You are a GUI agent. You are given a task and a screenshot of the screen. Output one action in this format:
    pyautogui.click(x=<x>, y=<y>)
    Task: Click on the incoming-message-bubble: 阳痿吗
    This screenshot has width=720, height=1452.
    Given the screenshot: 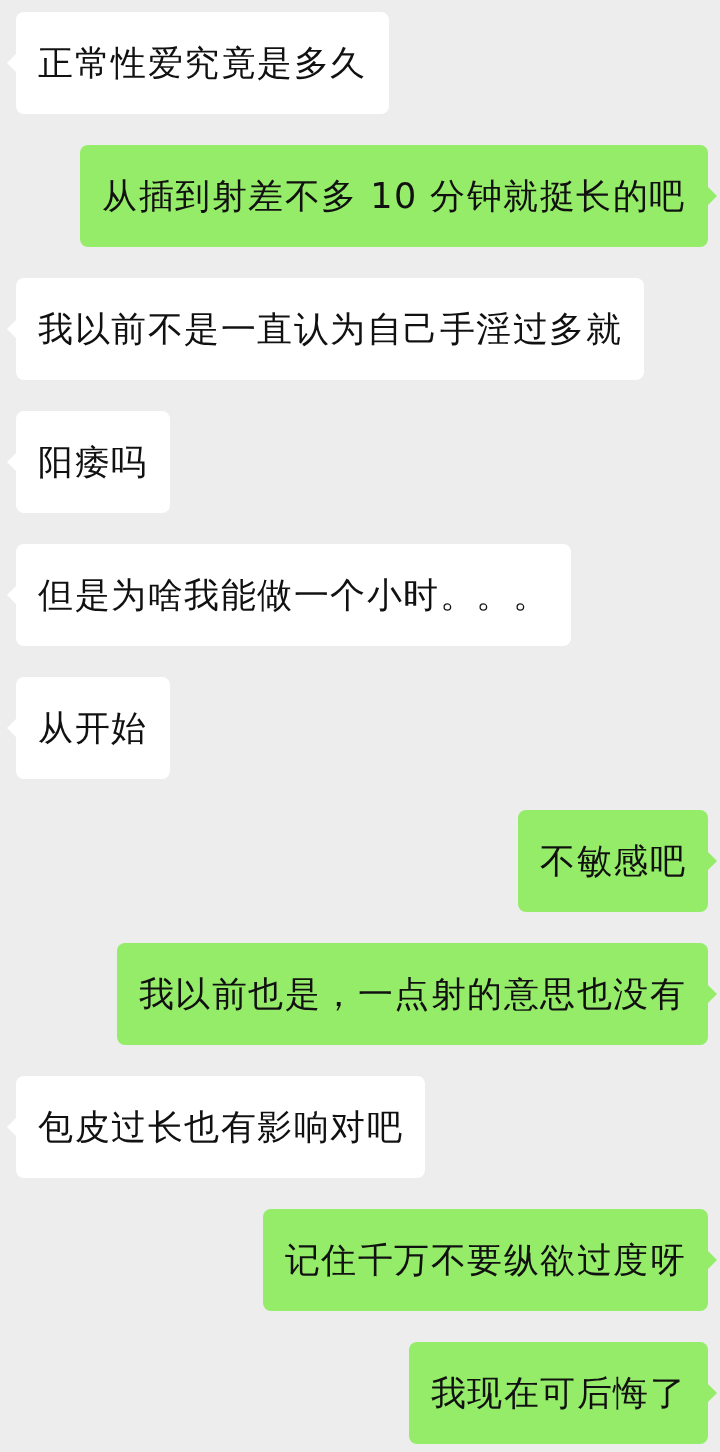 What is the action you would take?
    pyautogui.click(x=93, y=462)
    